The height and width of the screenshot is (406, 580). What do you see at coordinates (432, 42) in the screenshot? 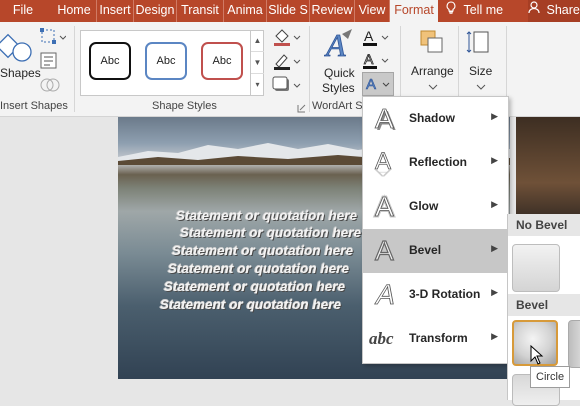
I see `arrange-icon` at bounding box center [432, 42].